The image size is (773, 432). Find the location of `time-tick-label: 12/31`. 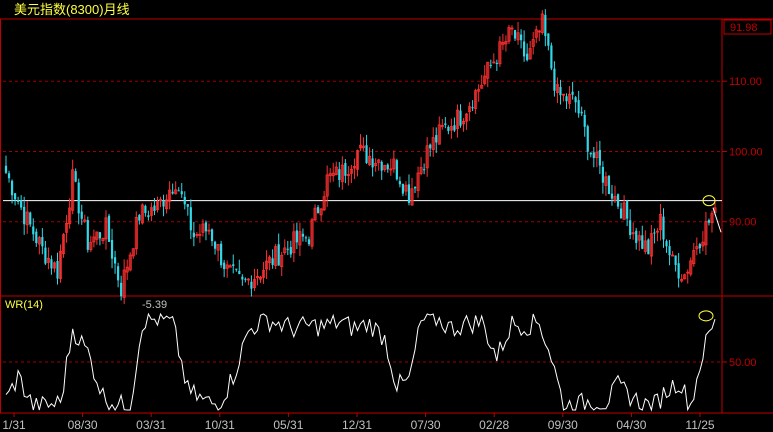

time-tick-label: 12/31 is located at coordinates (357, 425).